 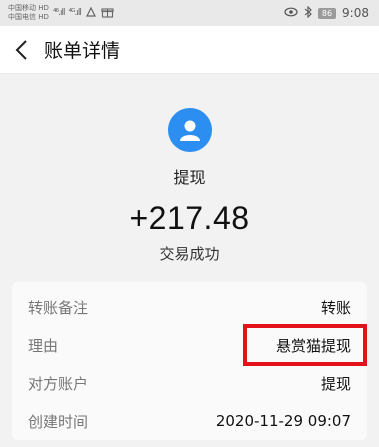 What do you see at coordinates (28, 17) in the screenshot?
I see `carrier-2: 中国电信 HD` at bounding box center [28, 17].